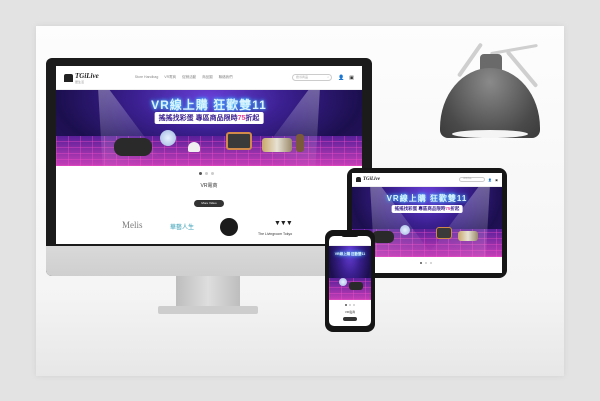 The width and height of the screenshot is (600, 401). I want to click on product-bottle, so click(300, 143).